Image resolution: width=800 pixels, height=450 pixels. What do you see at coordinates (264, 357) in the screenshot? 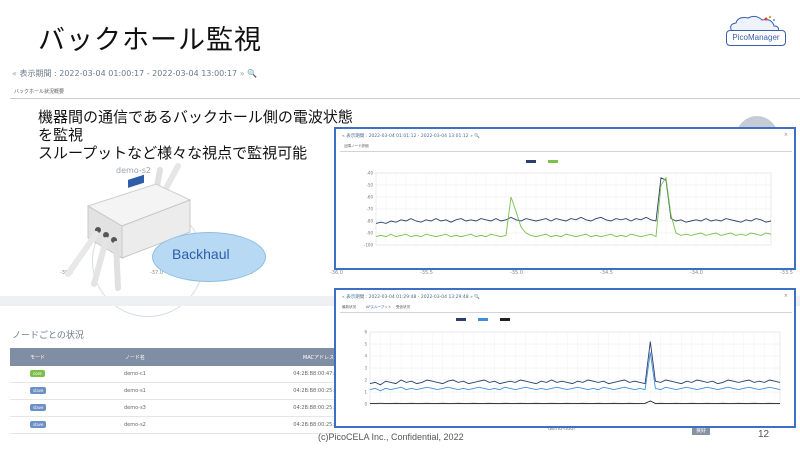
I see `column-header-mac: MACアドレス` at bounding box center [264, 357].